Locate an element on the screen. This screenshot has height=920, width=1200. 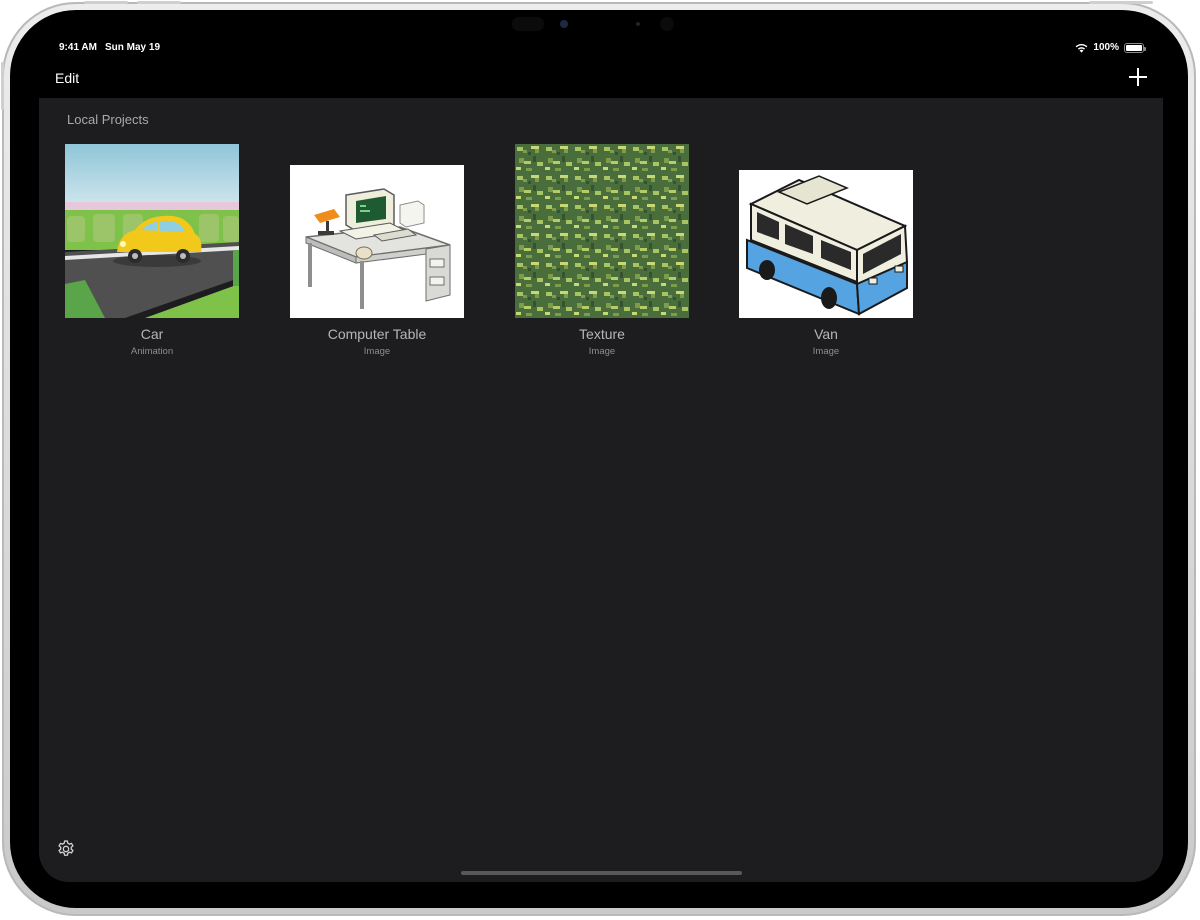
van-thumbnail-image is located at coordinates (827, 245).